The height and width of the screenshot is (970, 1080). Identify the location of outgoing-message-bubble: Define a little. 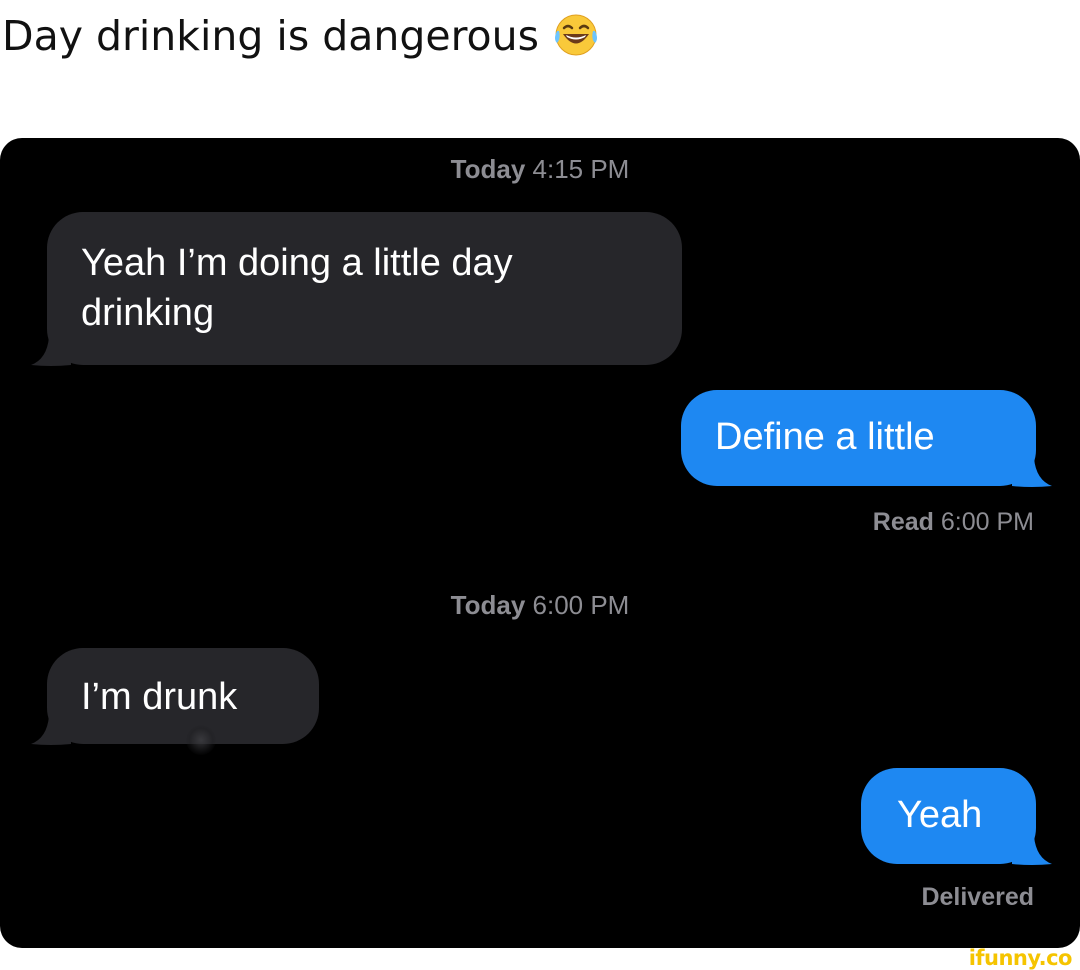
(866, 438).